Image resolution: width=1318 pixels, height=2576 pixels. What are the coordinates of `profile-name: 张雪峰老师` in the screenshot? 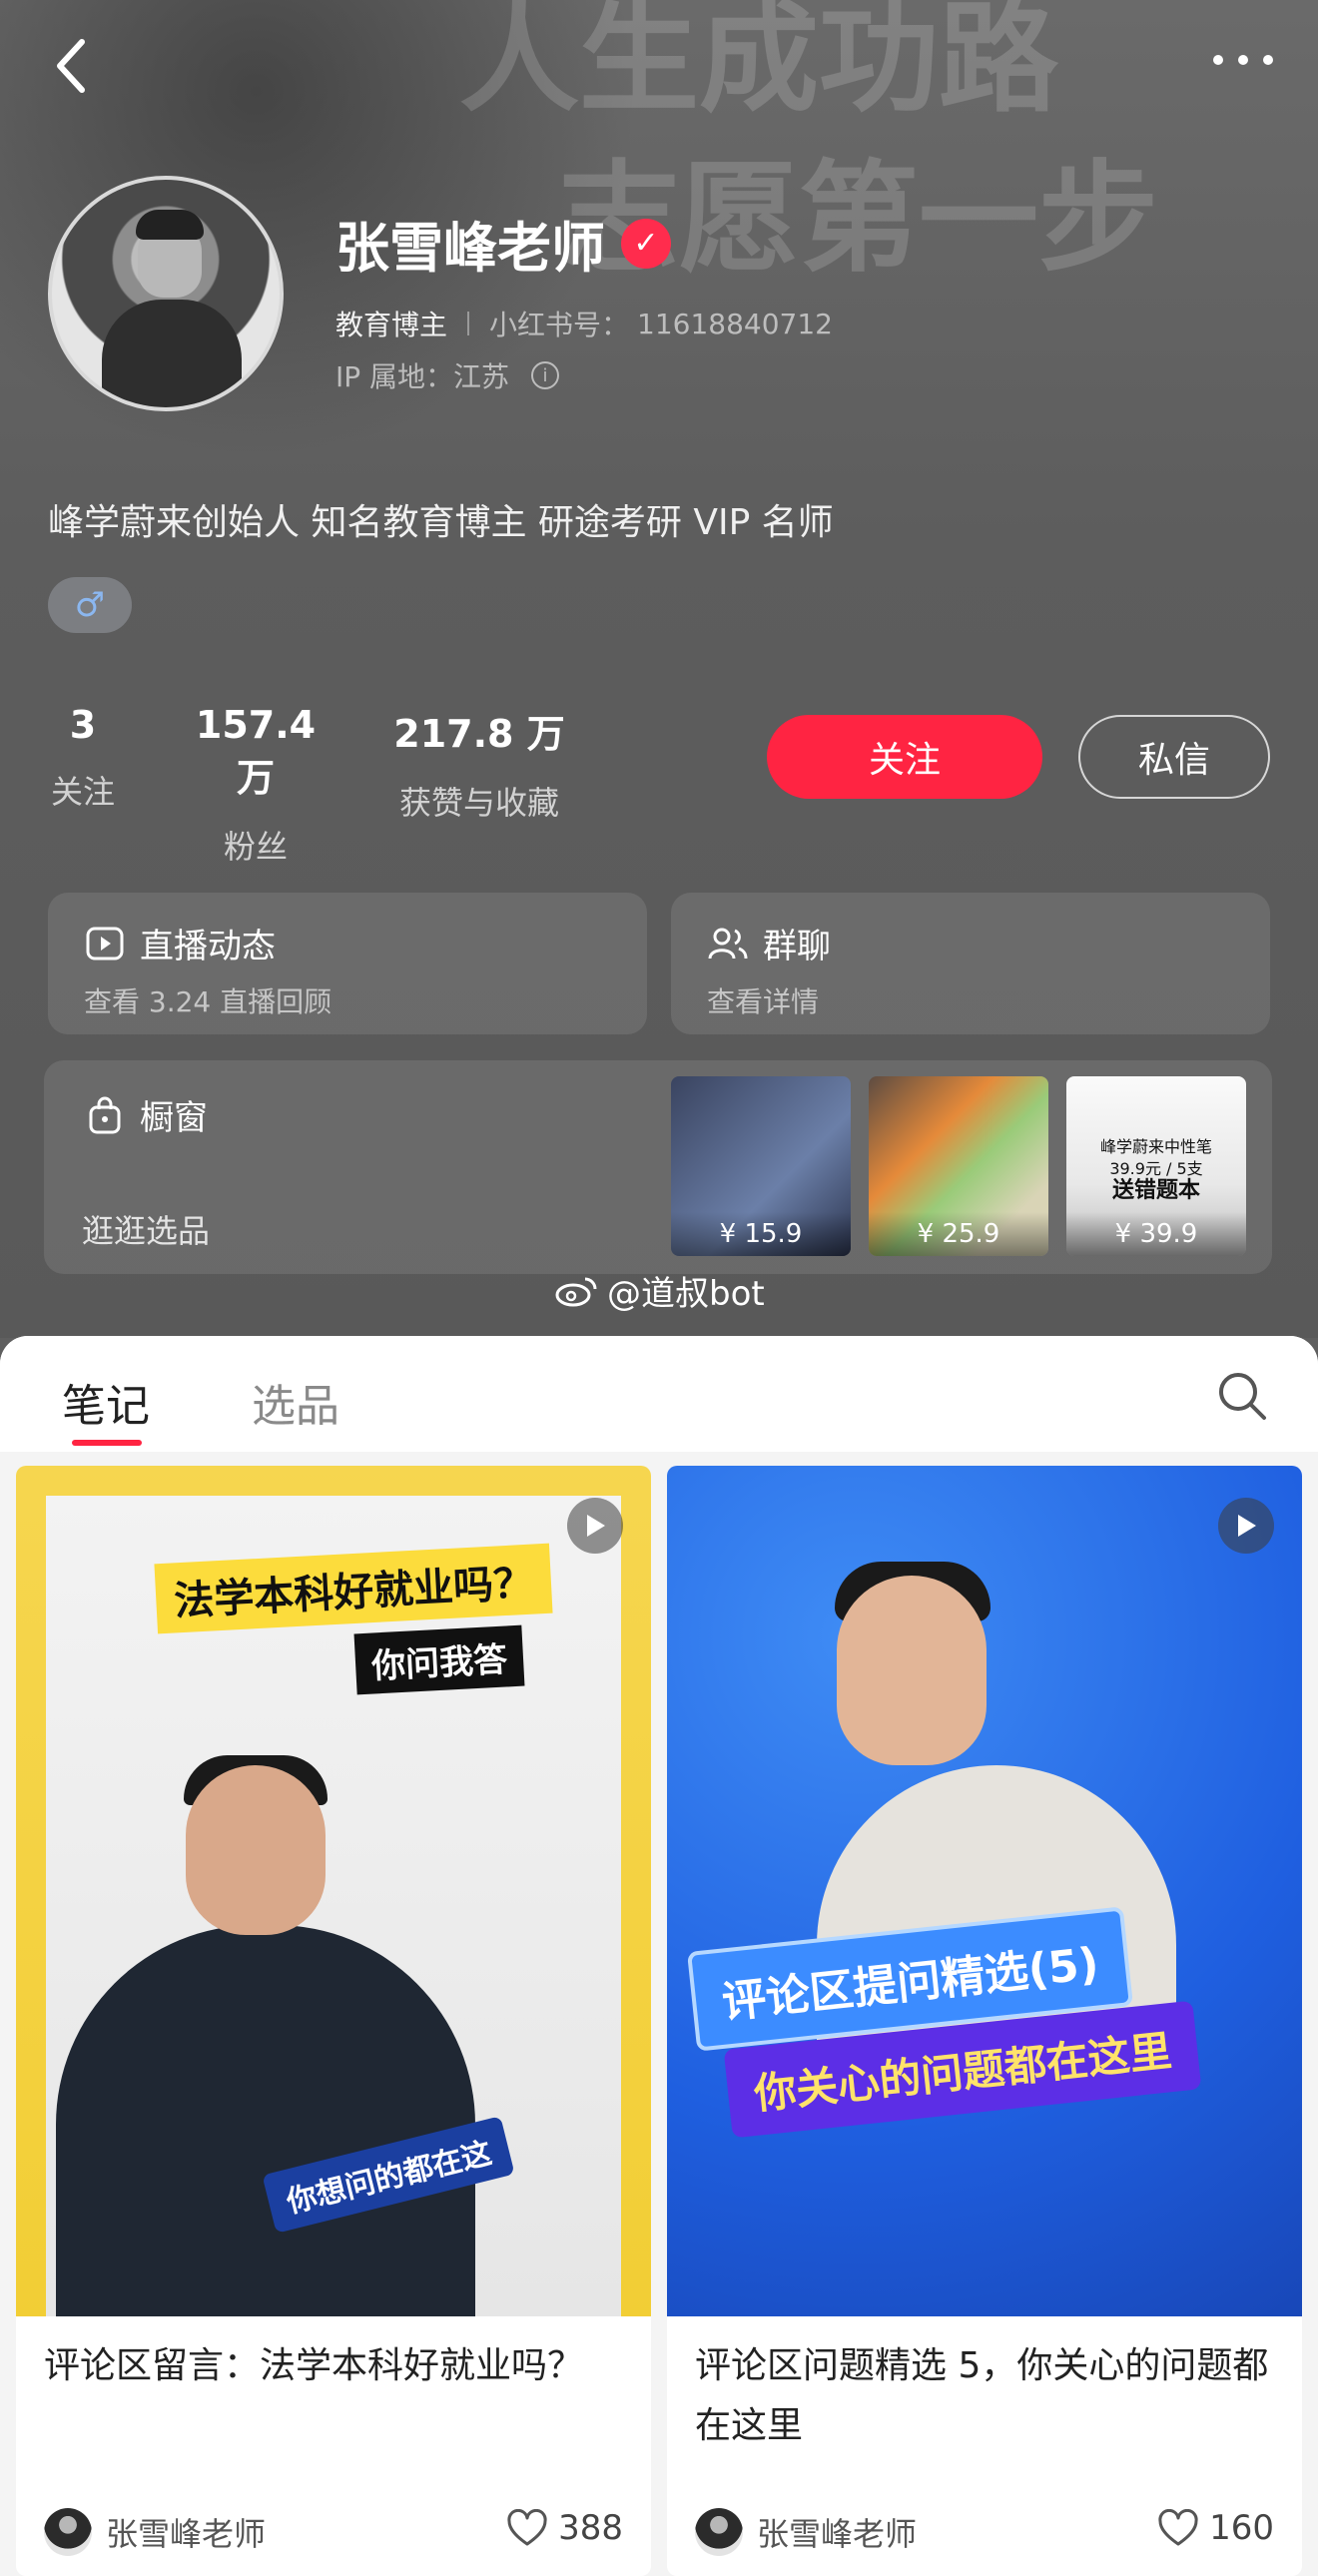 It's located at (470, 248).